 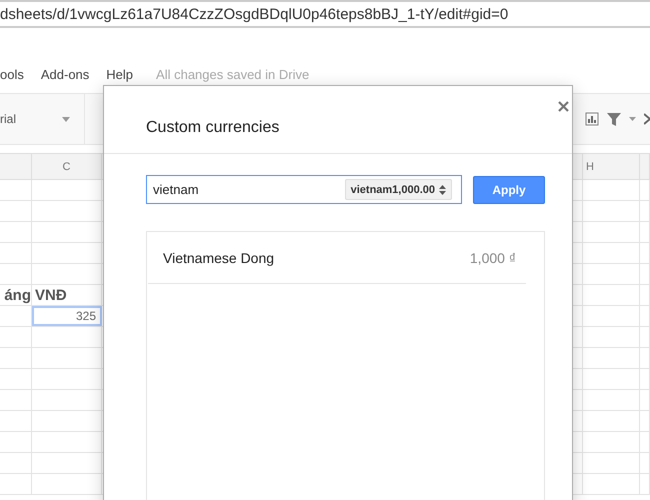 I want to click on font-dropdown: rial, so click(x=31, y=119).